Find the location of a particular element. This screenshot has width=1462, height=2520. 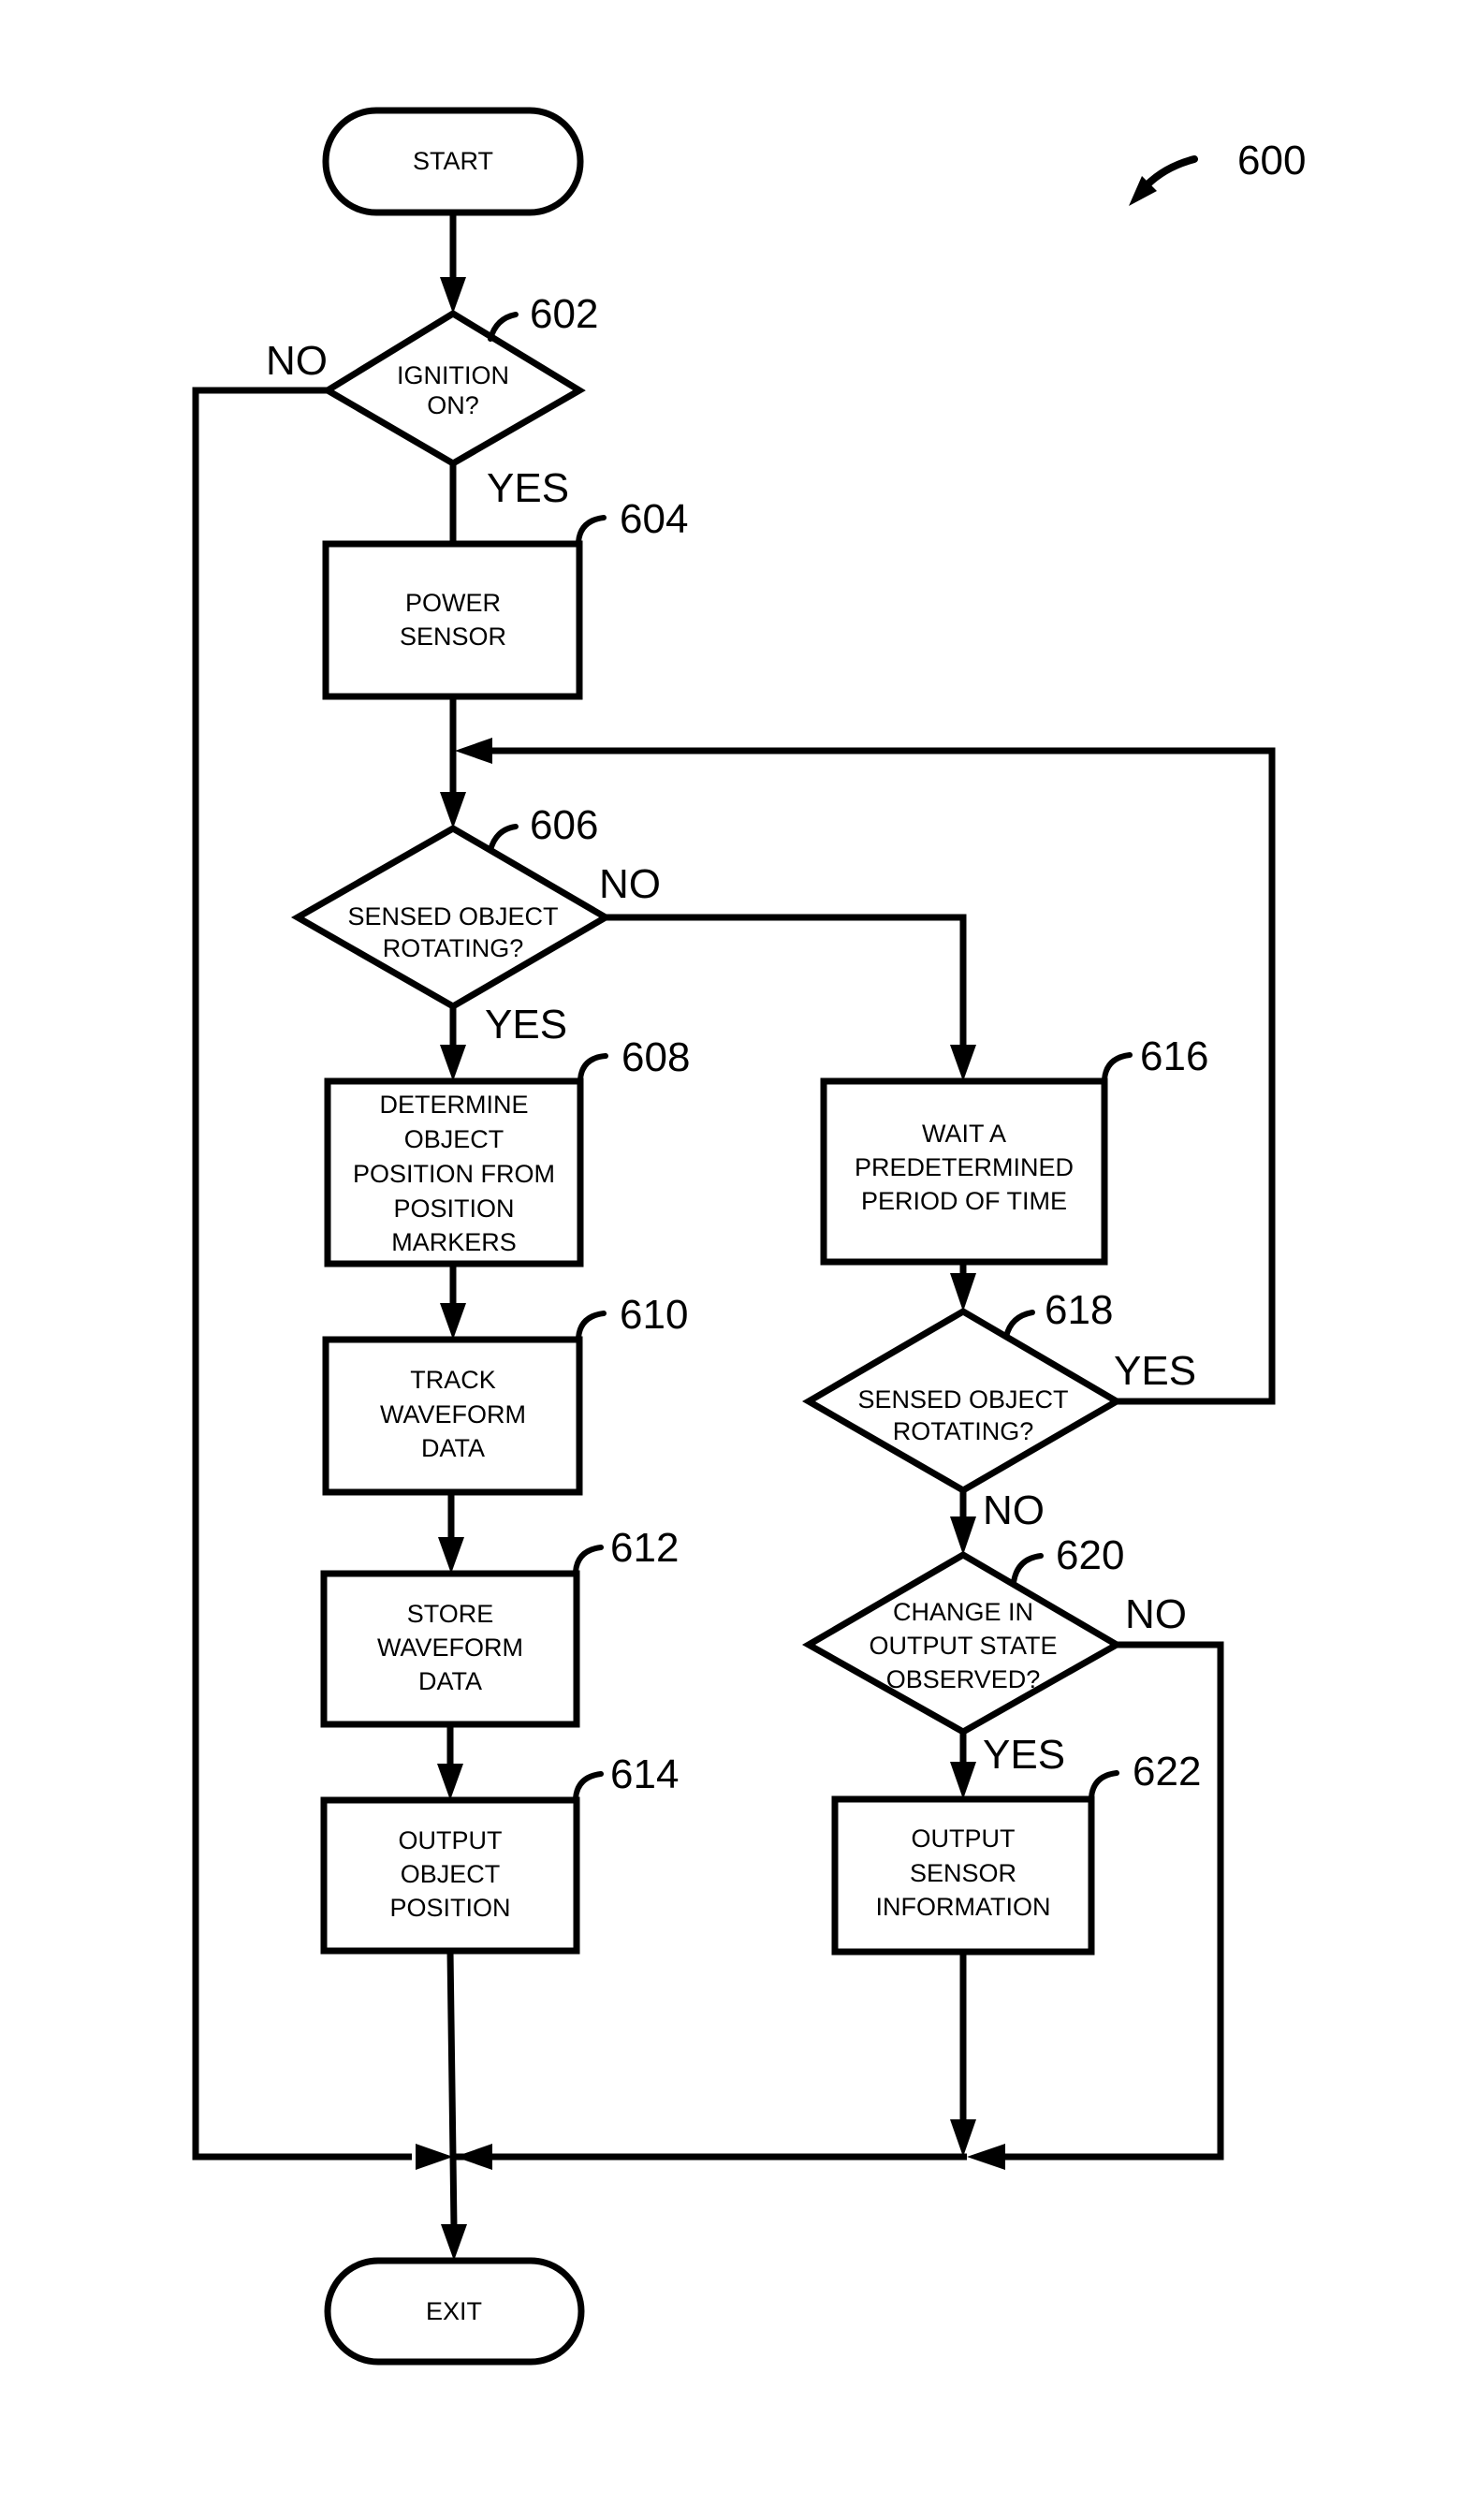

node-618-sensed-object-rotating: SENSED OBJECT ROTATING? is located at coordinates (962, 1401).